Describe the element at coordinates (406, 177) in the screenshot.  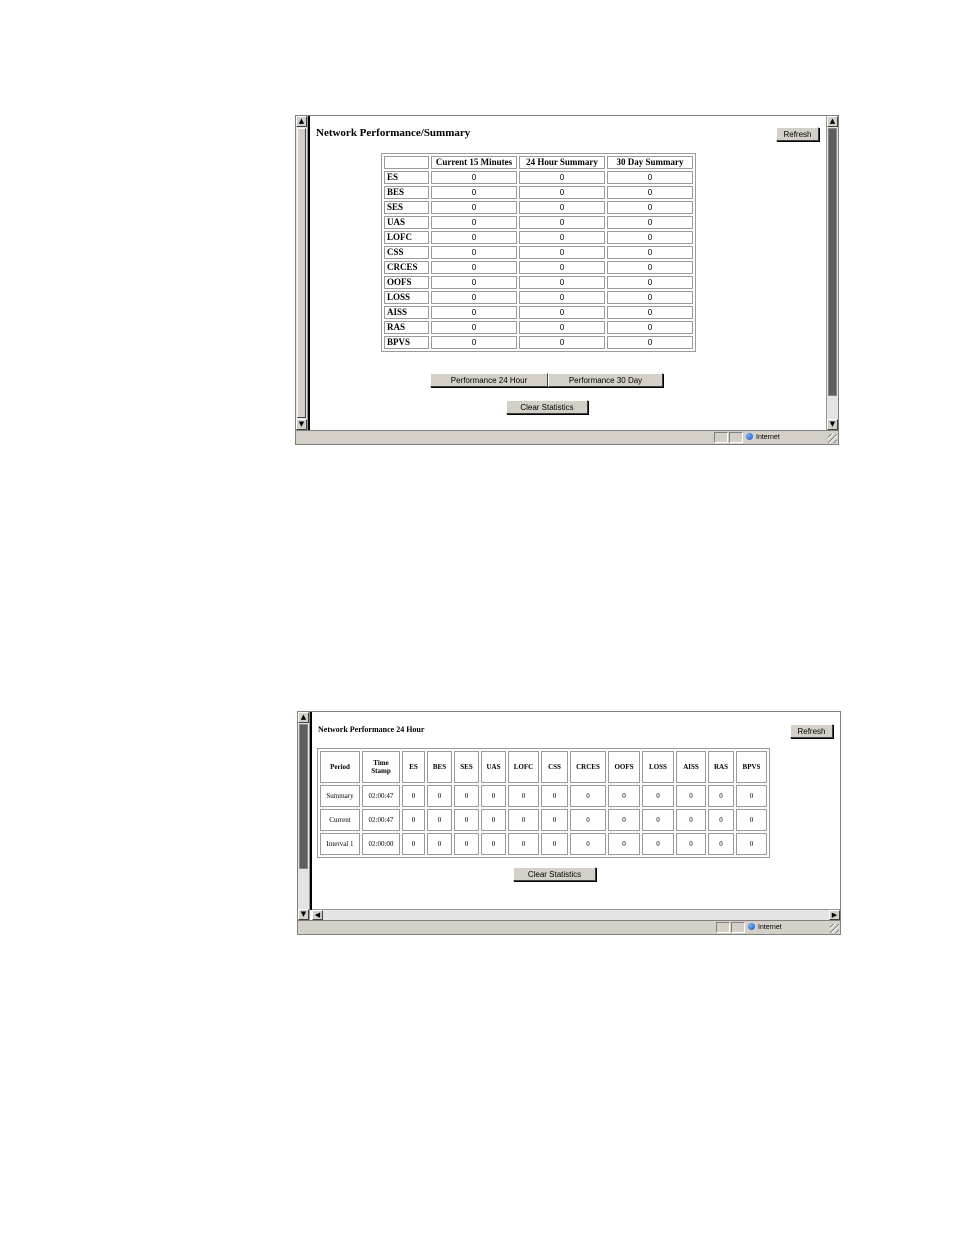
I see `row-label: ES` at that location.